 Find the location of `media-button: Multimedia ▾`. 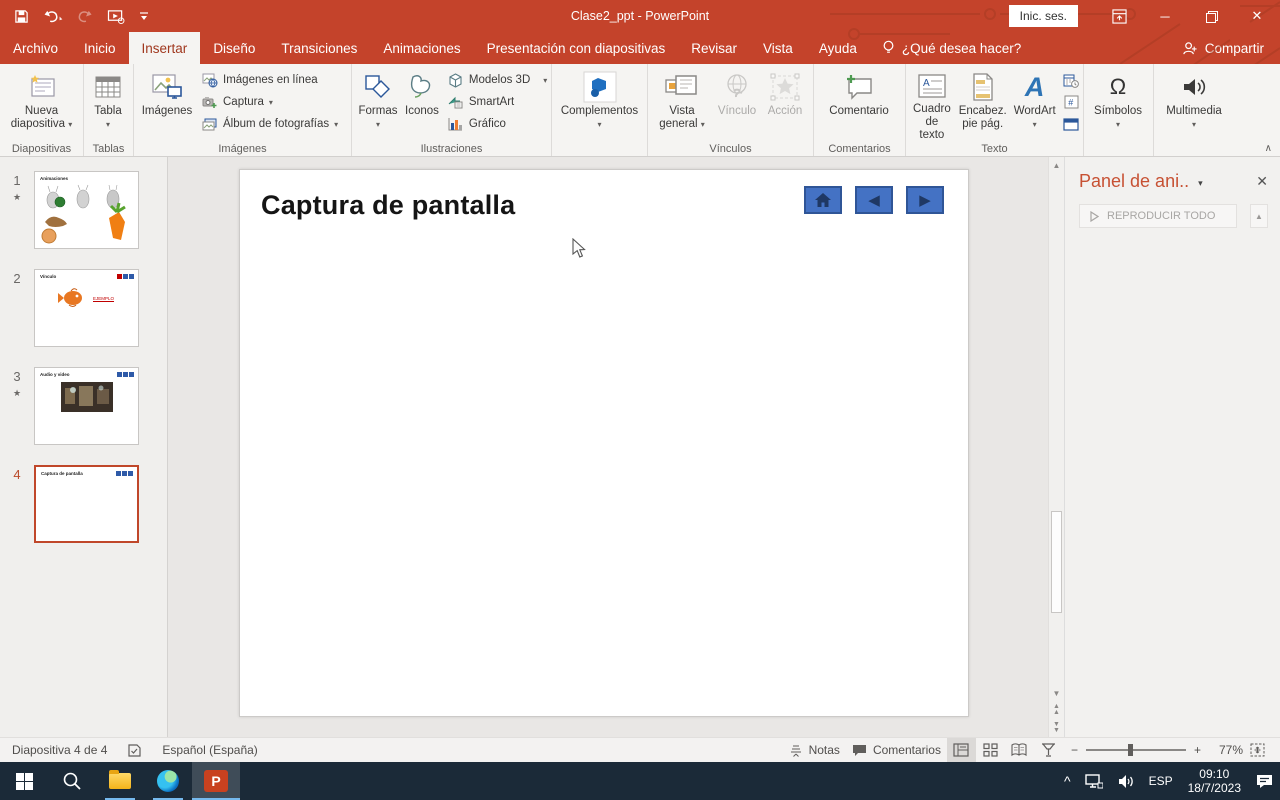

media-button: Multimedia ▾ is located at coordinates (1194, 104).